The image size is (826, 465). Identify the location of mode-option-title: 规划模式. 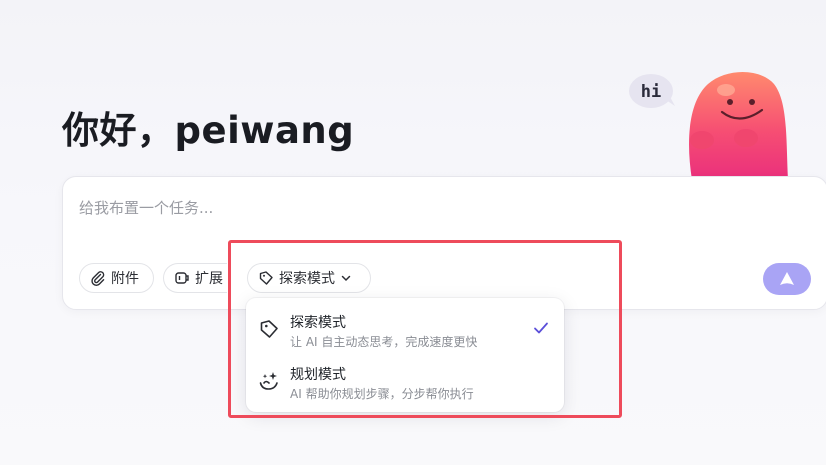
(318, 375).